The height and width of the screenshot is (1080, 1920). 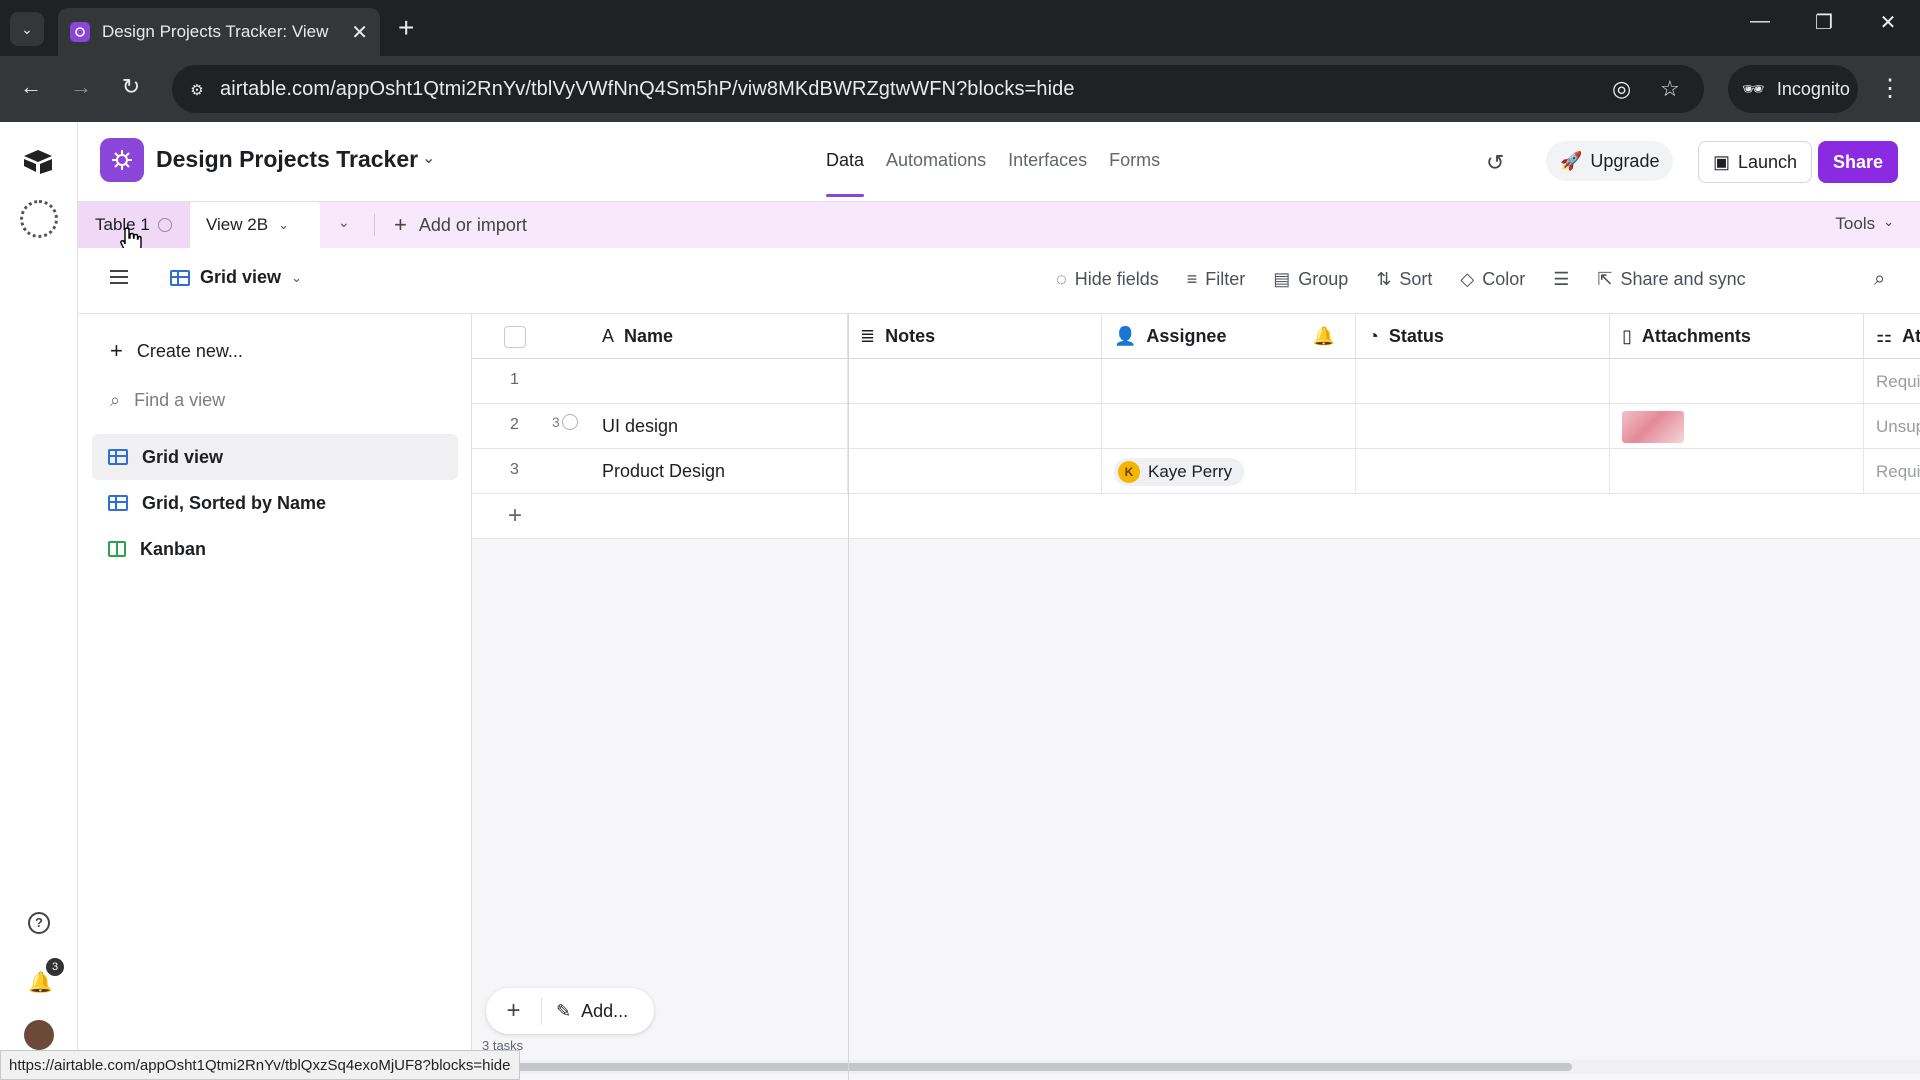 What do you see at coordinates (719, 426) in the screenshot?
I see `cell-name: UI design` at bounding box center [719, 426].